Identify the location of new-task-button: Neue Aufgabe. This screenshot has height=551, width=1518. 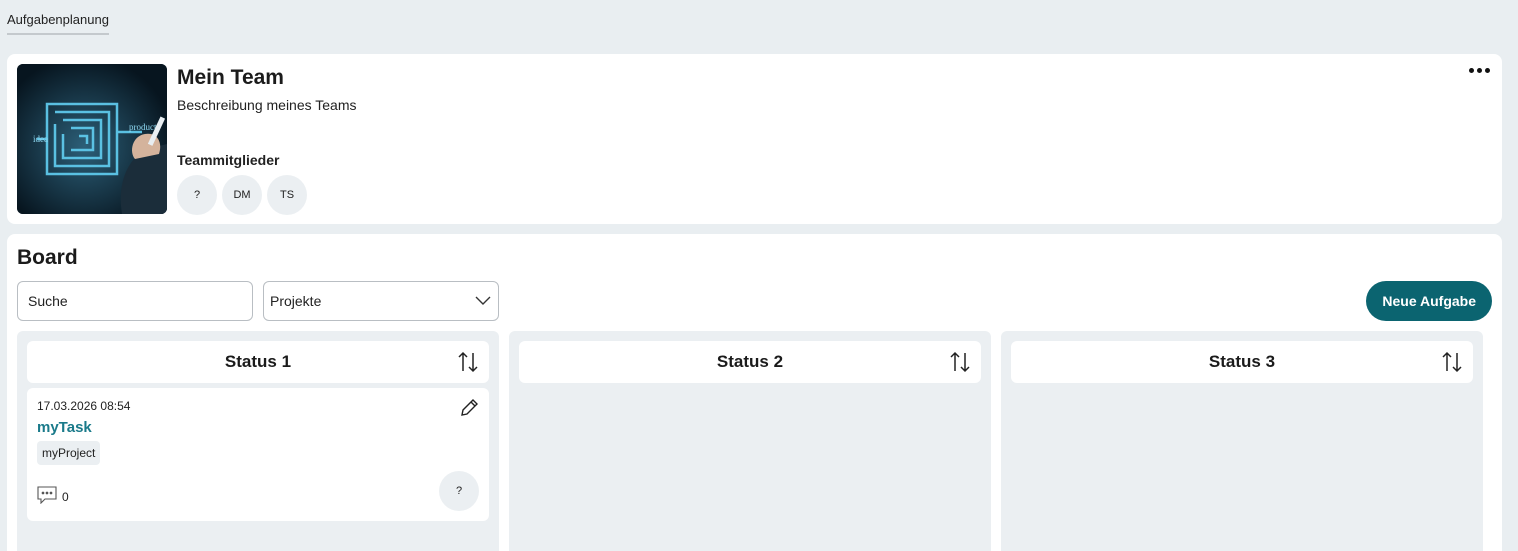
(1429, 301).